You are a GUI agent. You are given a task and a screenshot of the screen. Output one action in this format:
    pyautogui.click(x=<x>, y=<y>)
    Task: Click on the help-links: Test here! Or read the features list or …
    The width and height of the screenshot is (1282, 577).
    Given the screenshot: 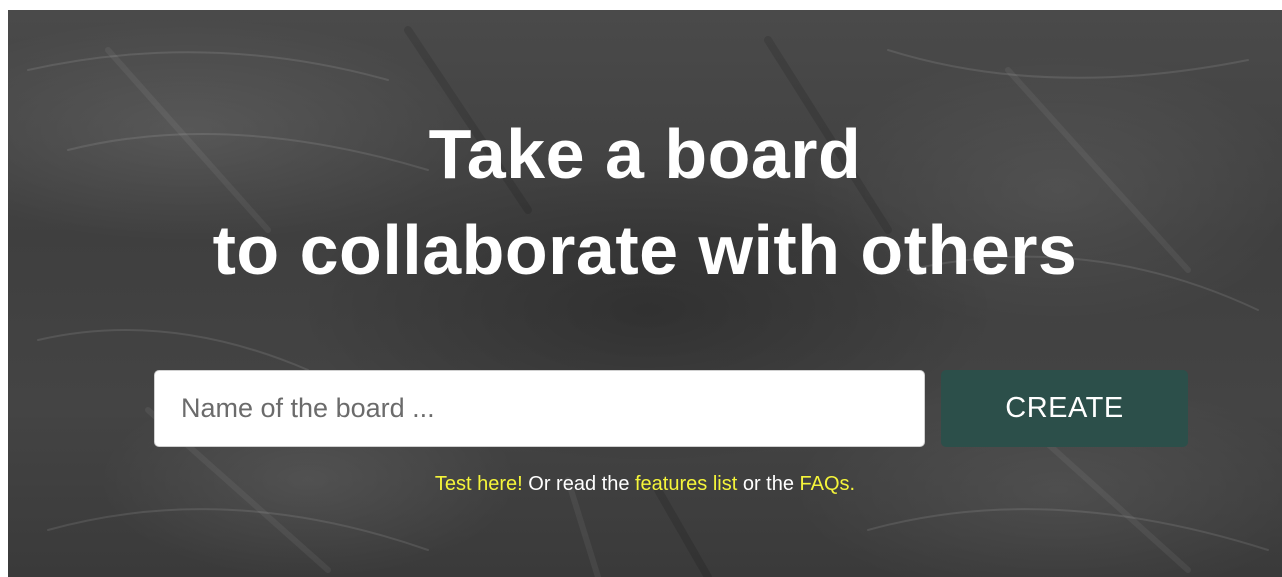 What is the action you would take?
    pyautogui.click(x=645, y=484)
    